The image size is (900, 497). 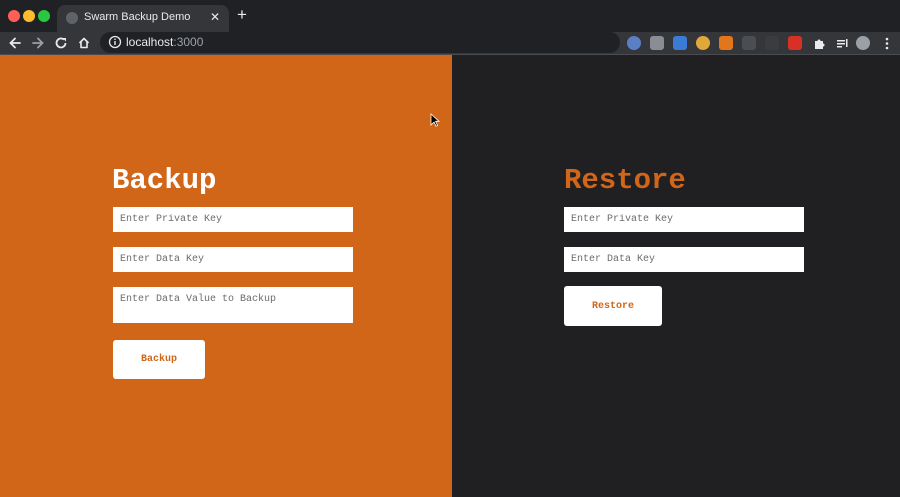 What do you see at coordinates (233, 305) in the screenshot?
I see `backup-data-value-textarea` at bounding box center [233, 305].